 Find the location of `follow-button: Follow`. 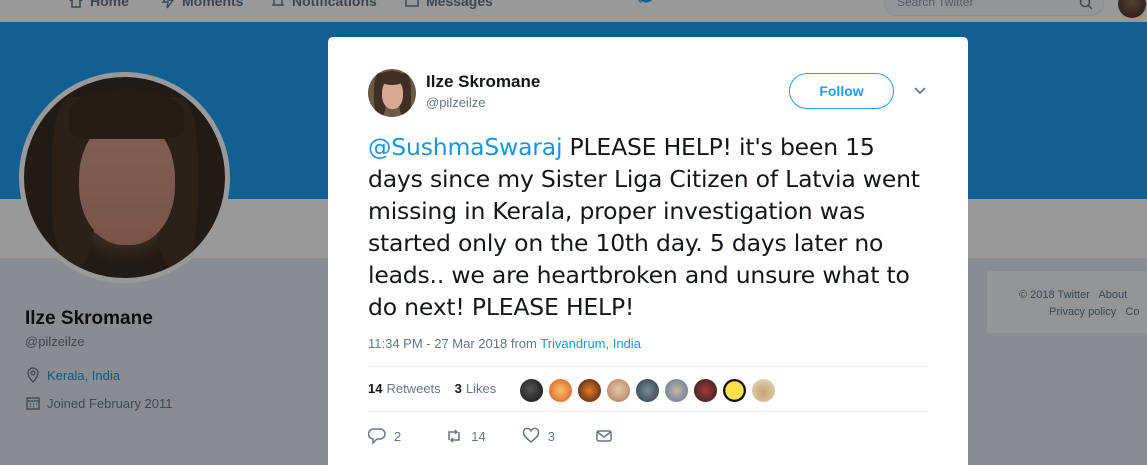

follow-button: Follow is located at coordinates (841, 91).